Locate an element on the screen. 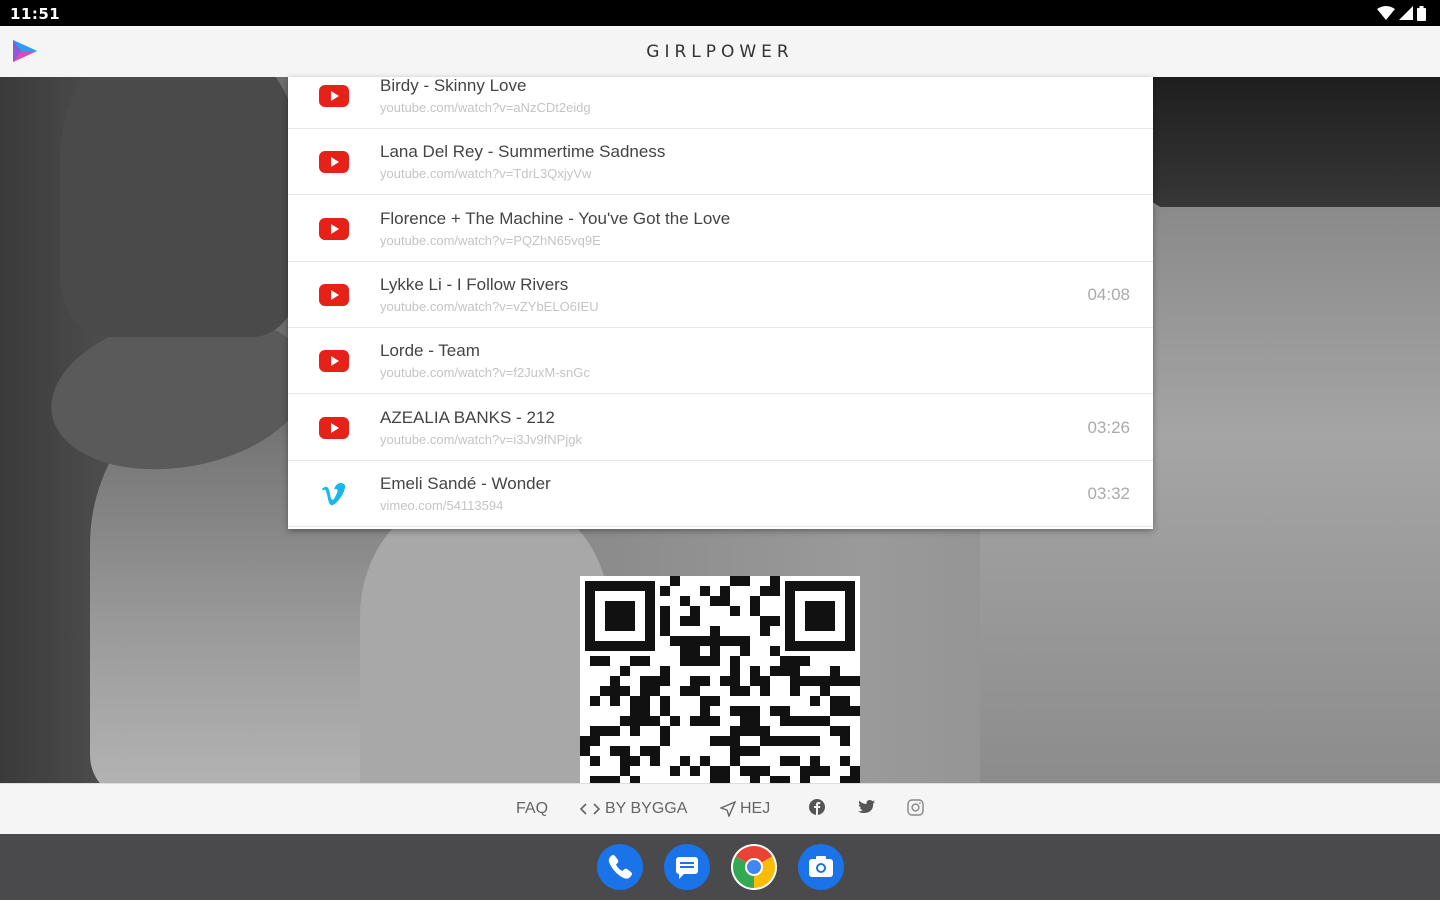 This screenshot has width=1440, height=900. track-title: Lykke Li - I Follow Rivers is located at coordinates (474, 284).